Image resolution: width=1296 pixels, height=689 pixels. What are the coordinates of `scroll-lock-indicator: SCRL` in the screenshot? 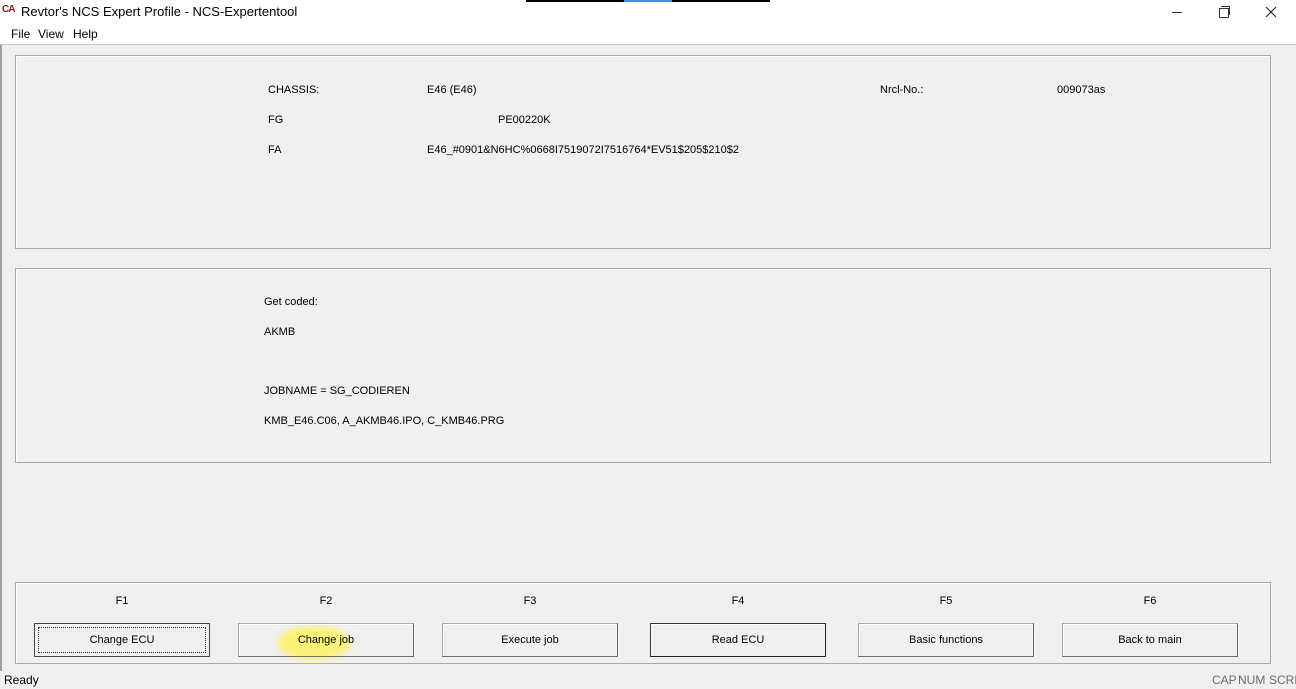 It's located at (1282, 680).